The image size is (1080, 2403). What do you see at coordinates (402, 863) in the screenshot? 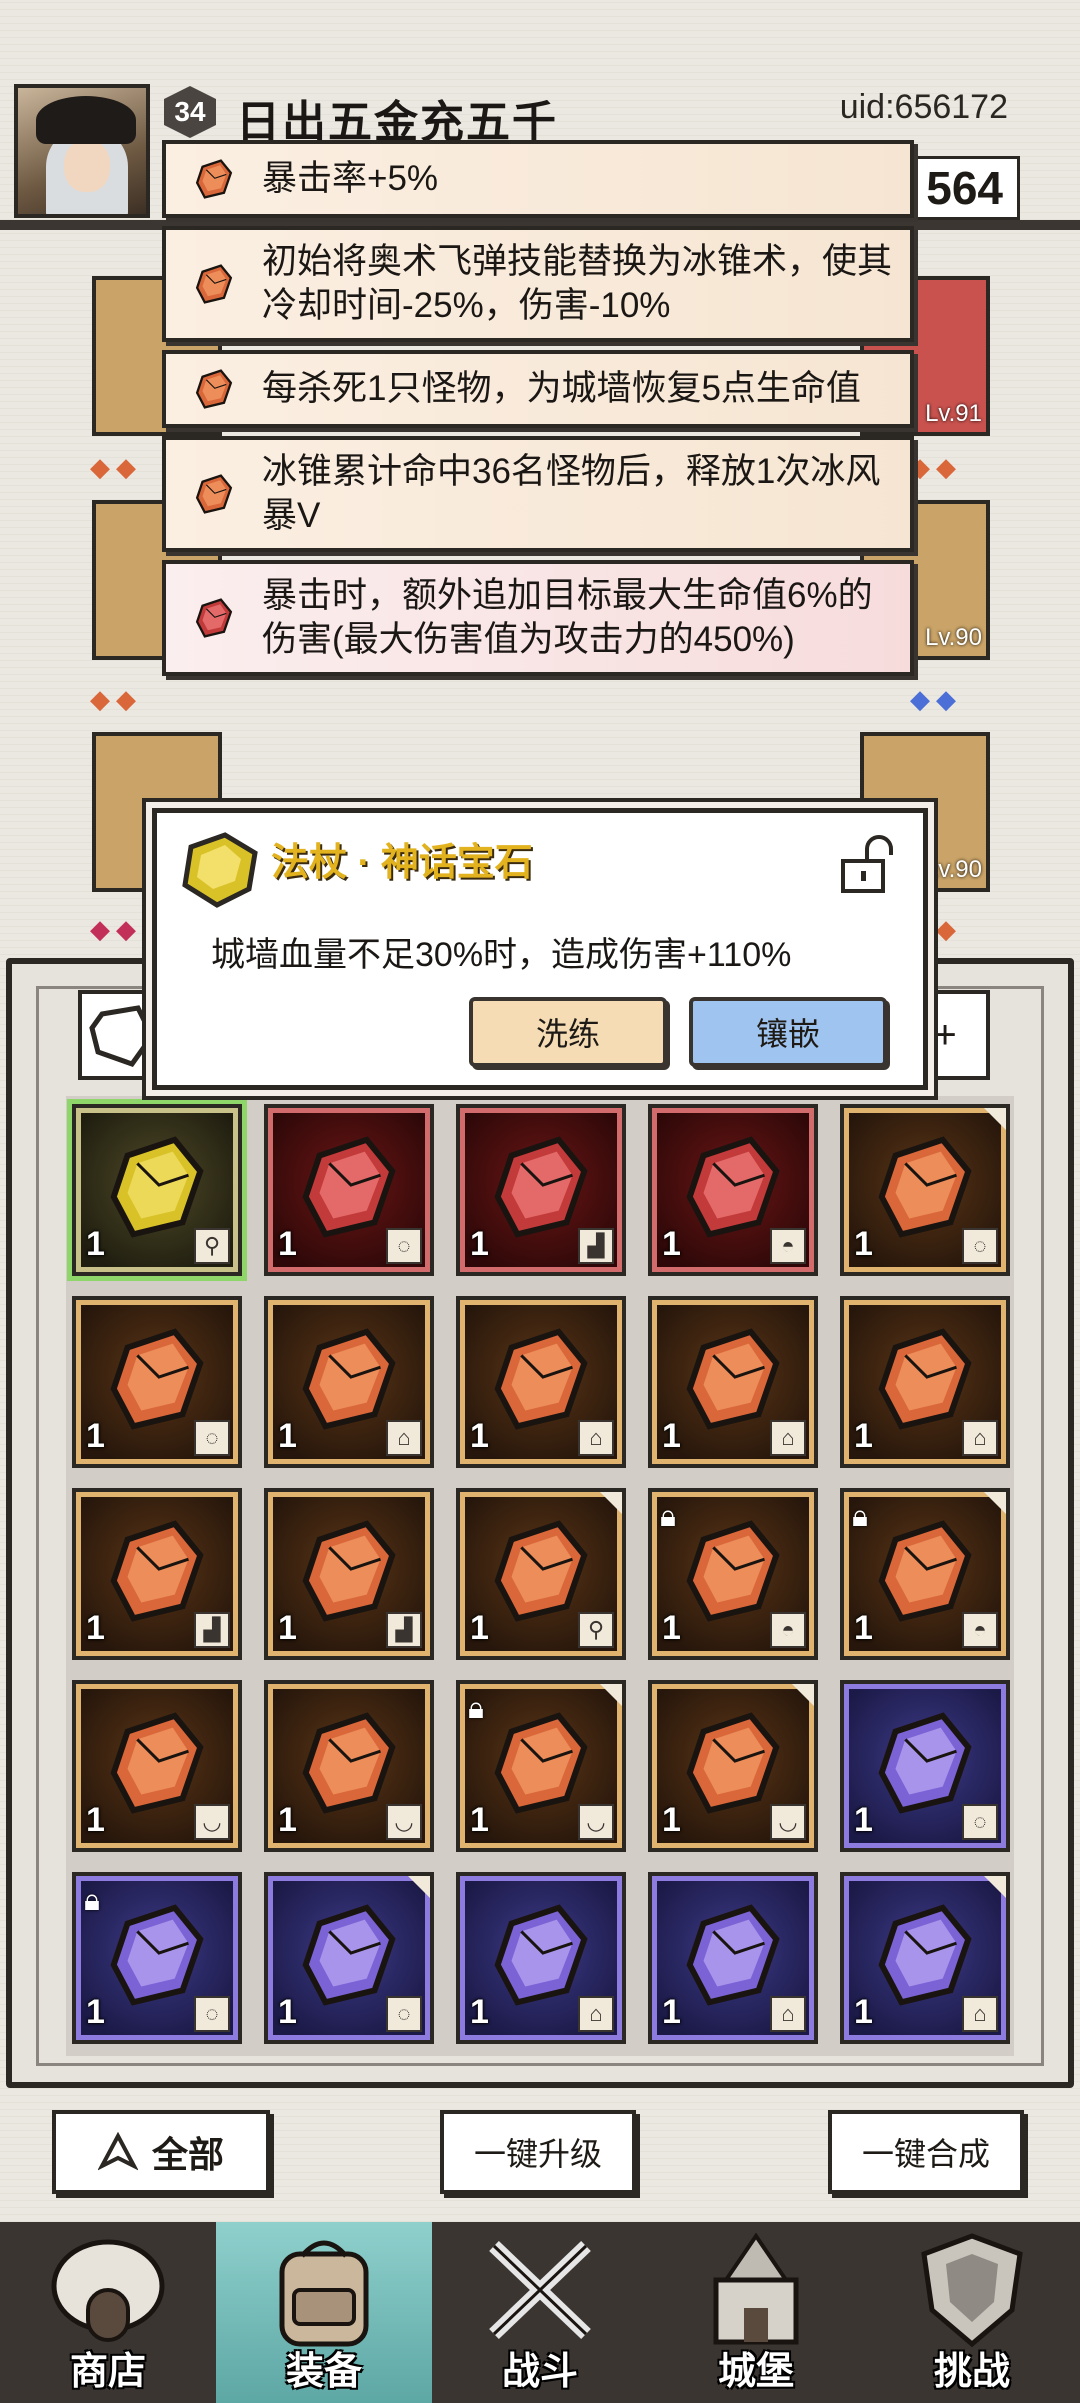
I see `popup-title: 法杖 · 神话宝石` at bounding box center [402, 863].